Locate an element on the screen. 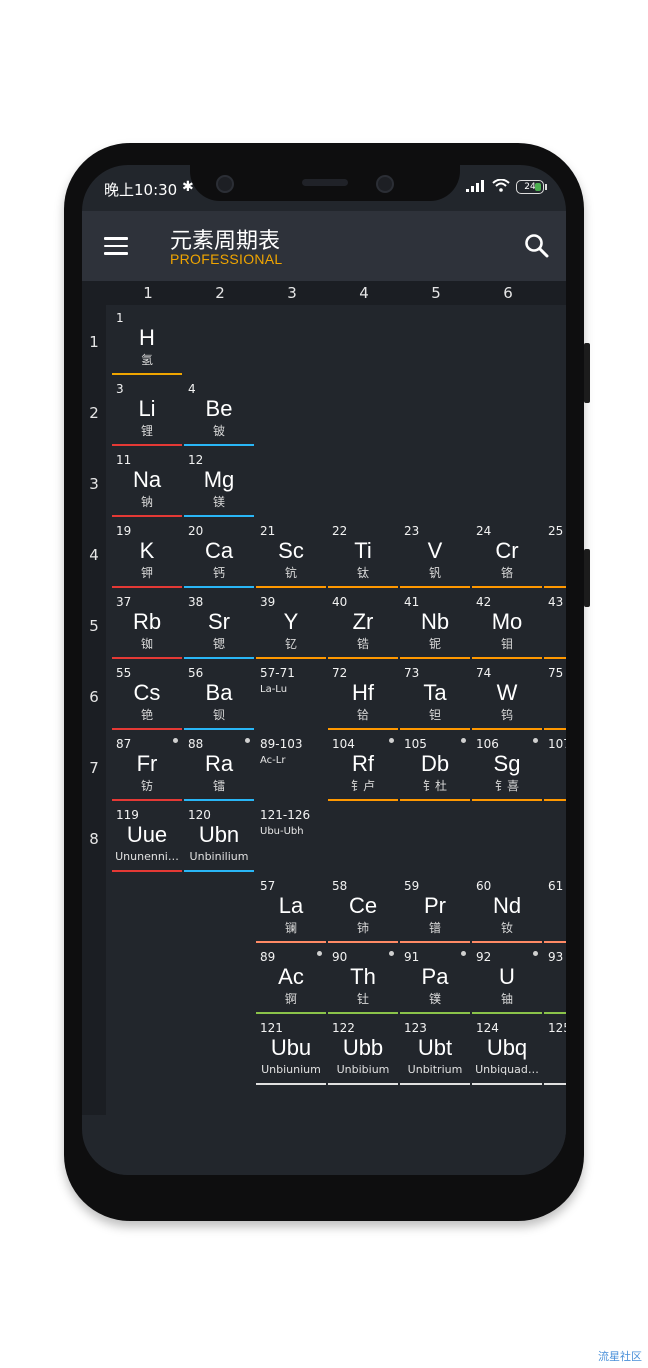 This screenshot has width=648, height=1368. element-symbol: Zr is located at coordinates (363, 621).